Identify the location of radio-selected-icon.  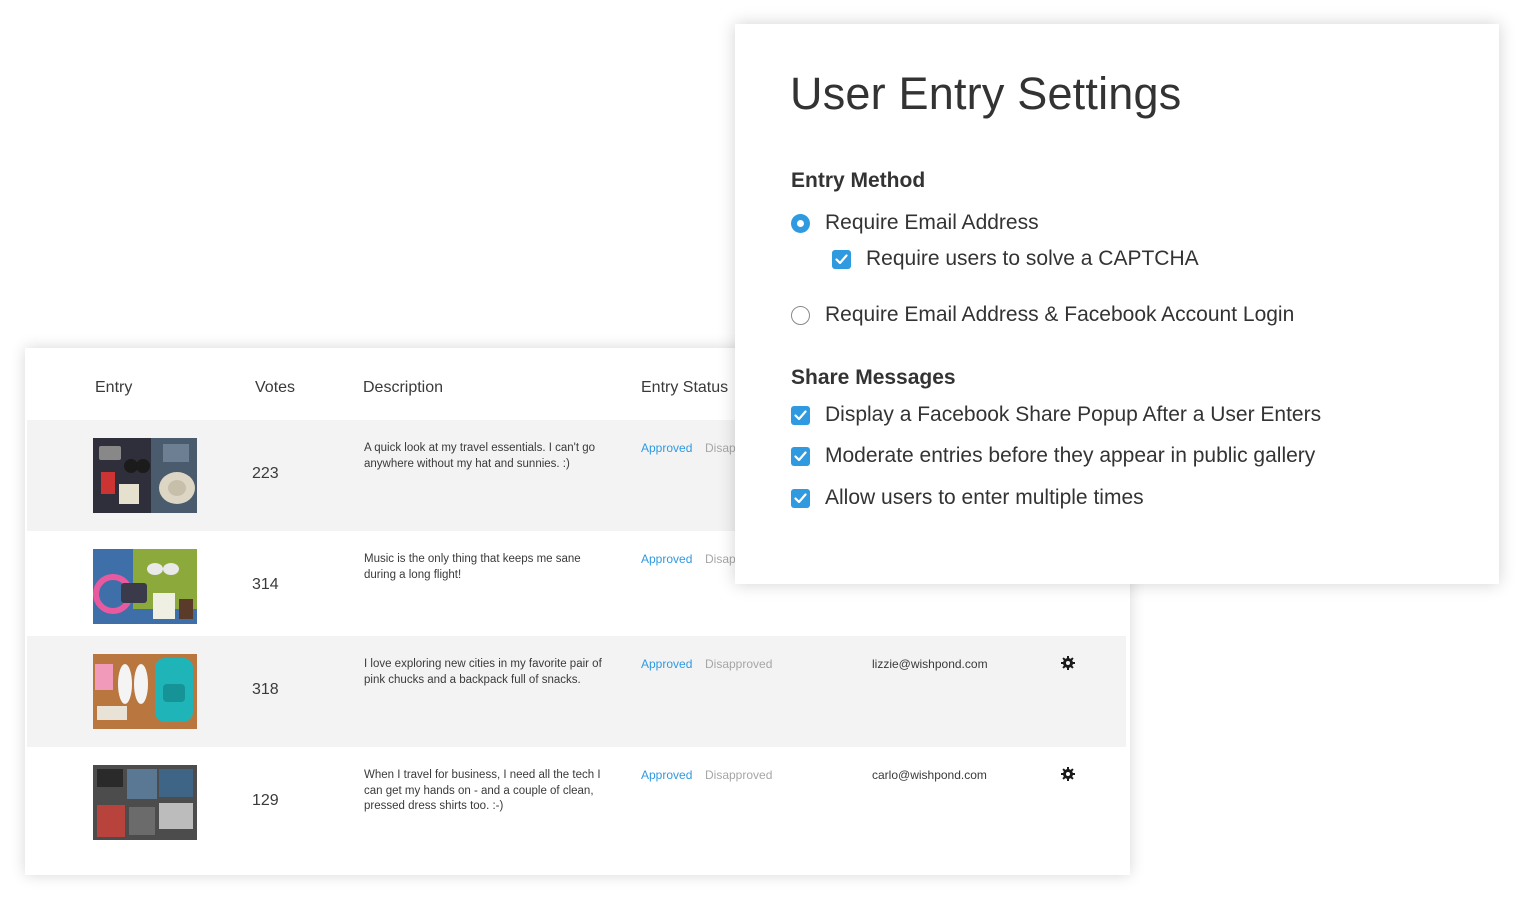
(800, 223).